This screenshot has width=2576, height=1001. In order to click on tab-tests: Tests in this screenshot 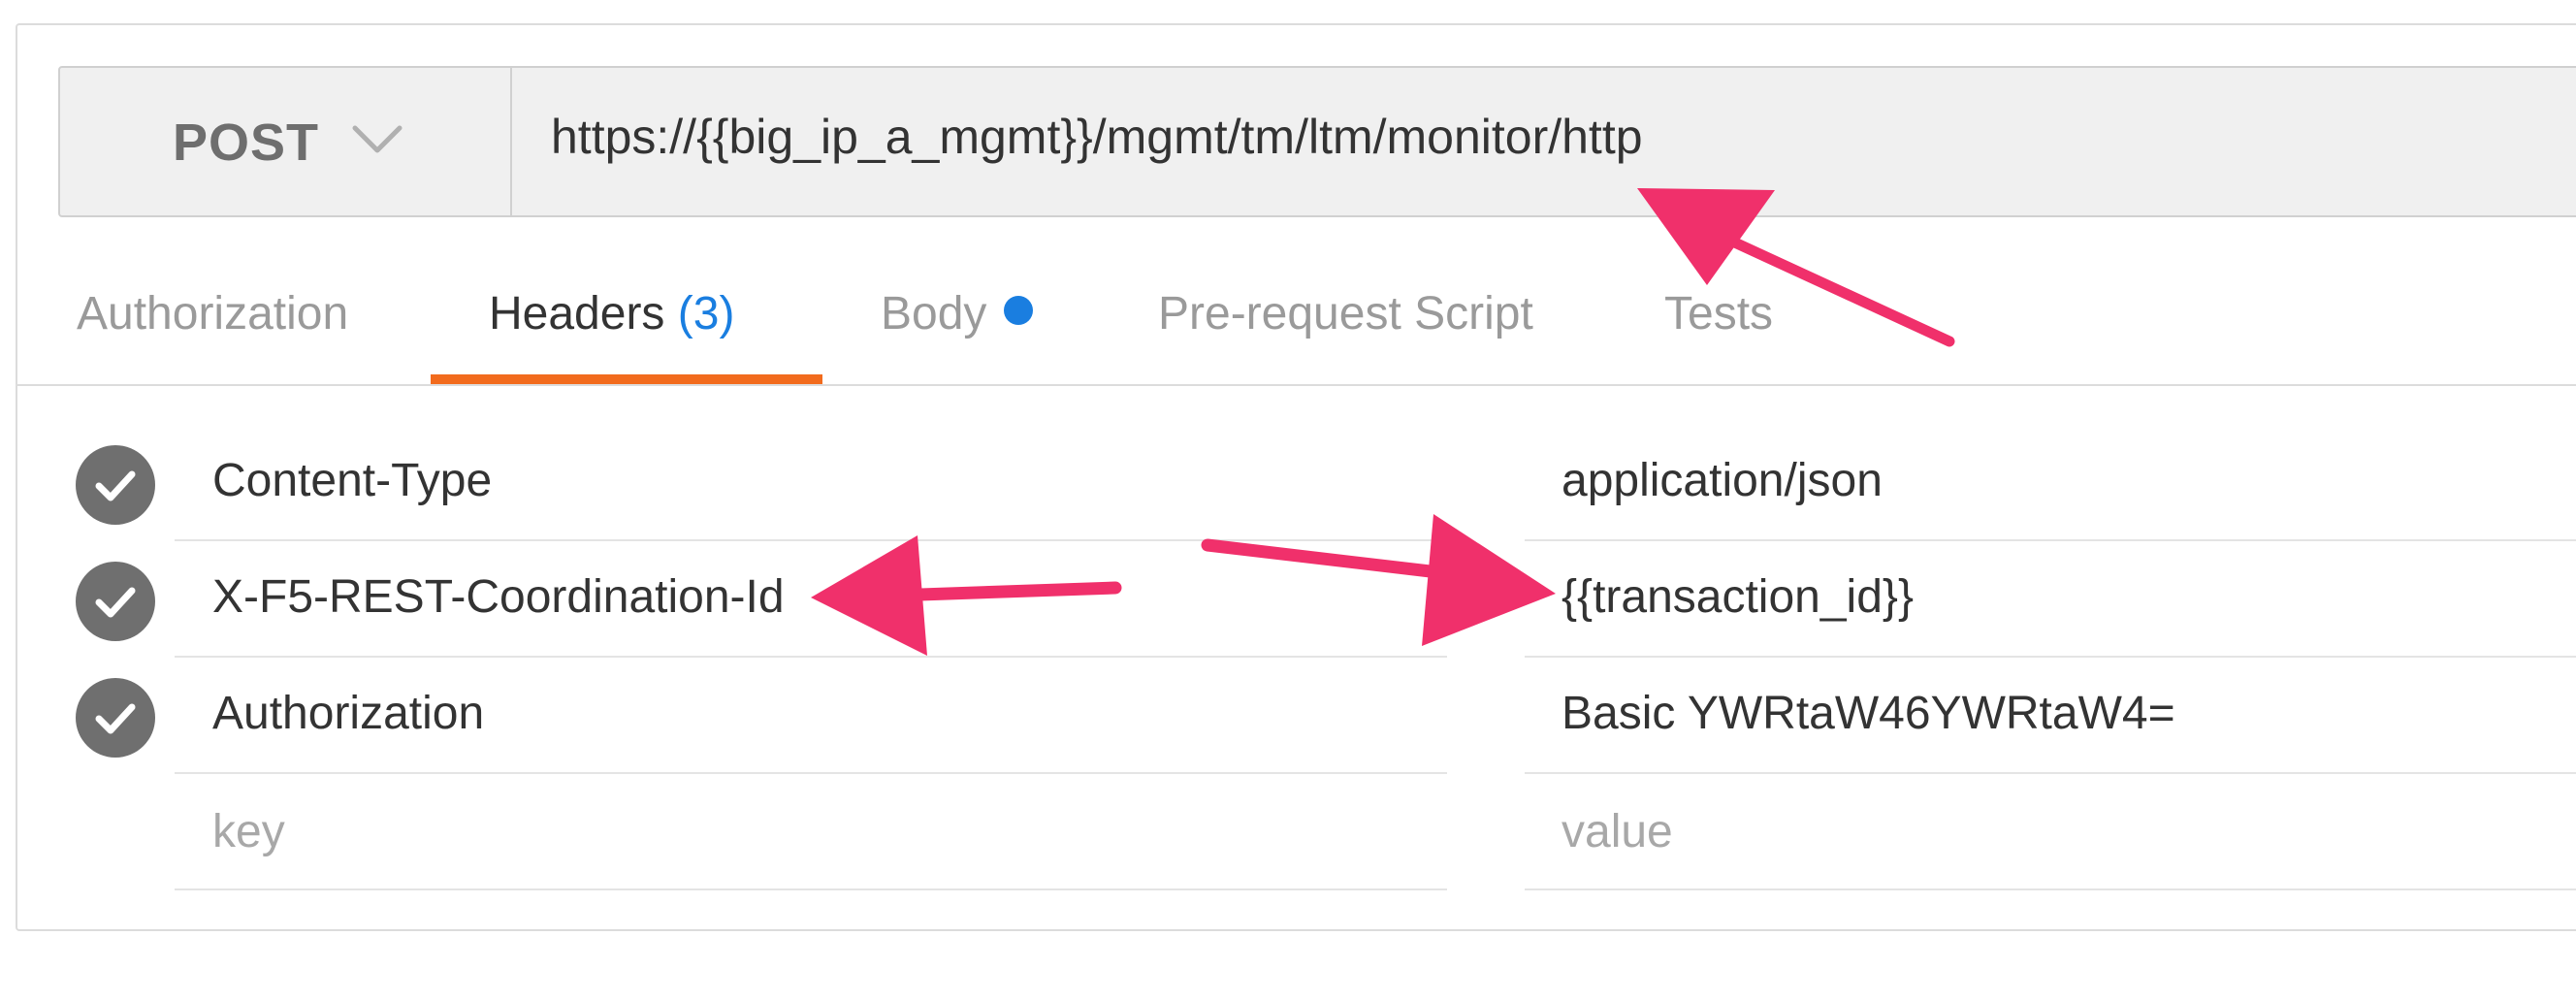, I will do `click(1718, 313)`.